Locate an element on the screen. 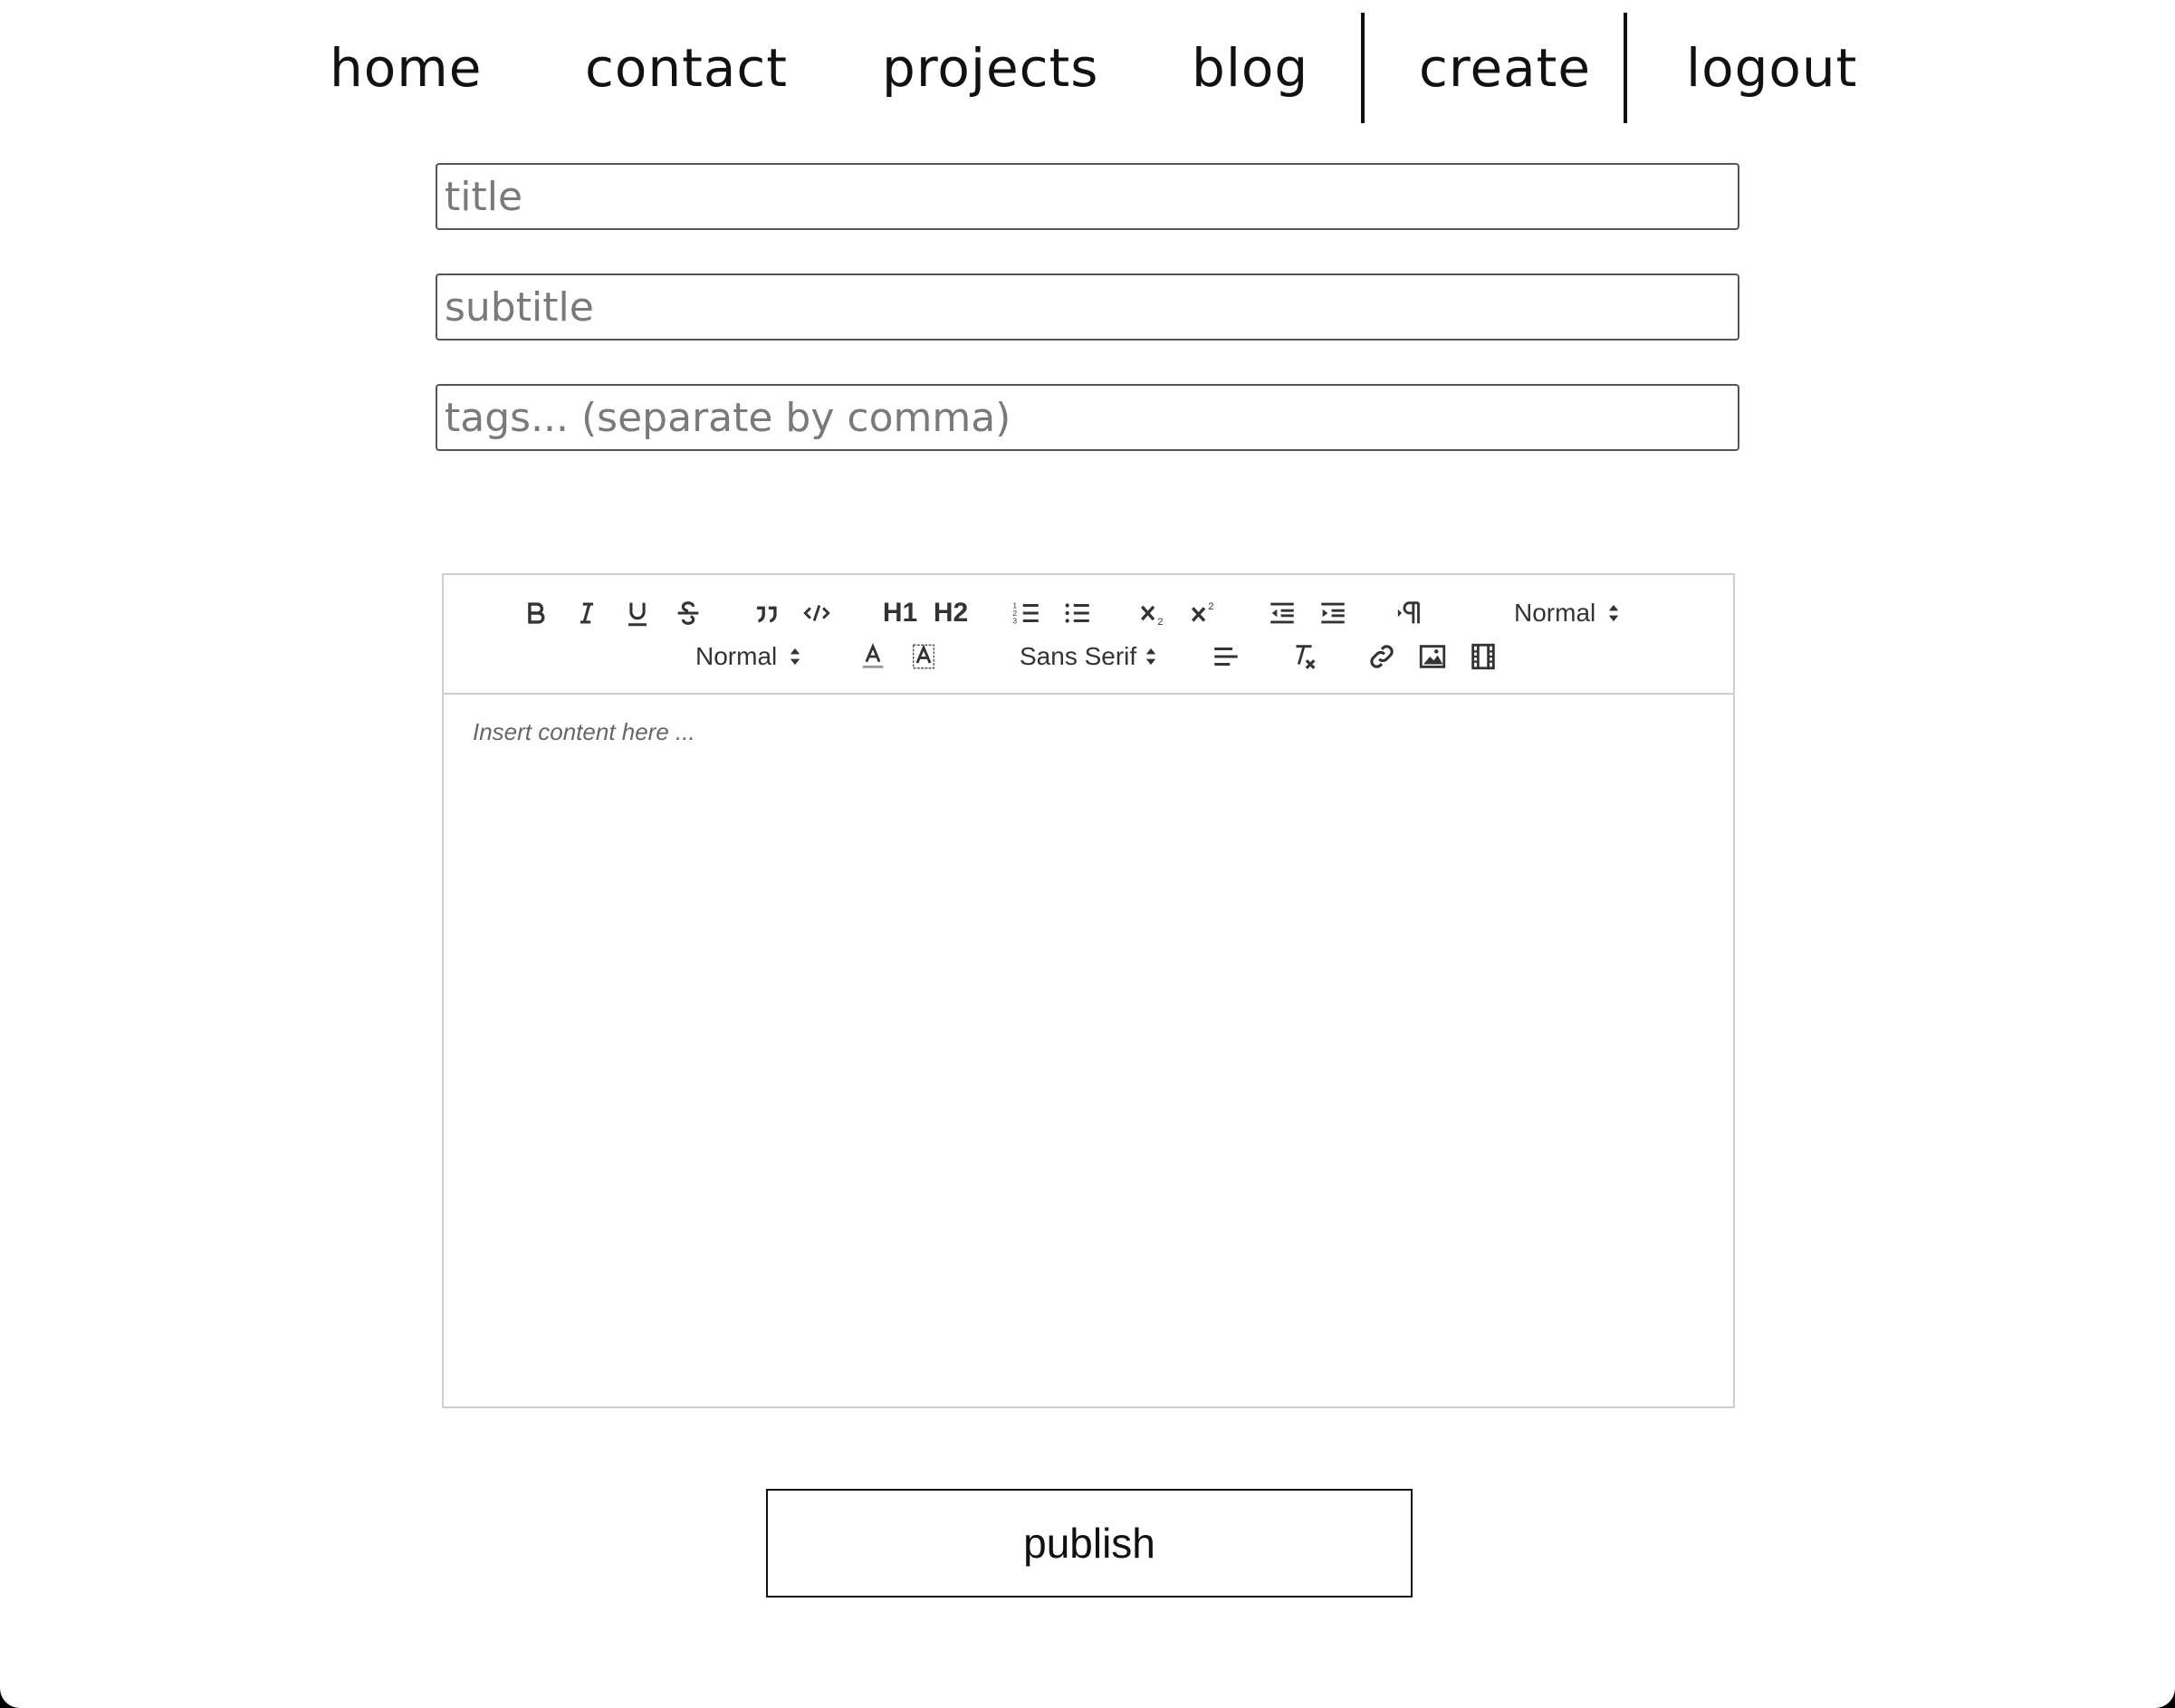 This screenshot has height=1708, width=2175. subscript-icon: 2 is located at coordinates (1154, 613).